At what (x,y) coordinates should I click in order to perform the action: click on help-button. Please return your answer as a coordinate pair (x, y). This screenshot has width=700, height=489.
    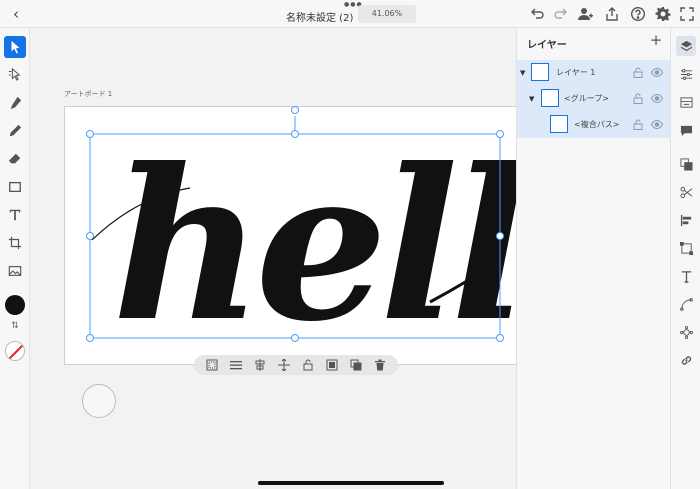
    Looking at the image, I should click on (638, 14).